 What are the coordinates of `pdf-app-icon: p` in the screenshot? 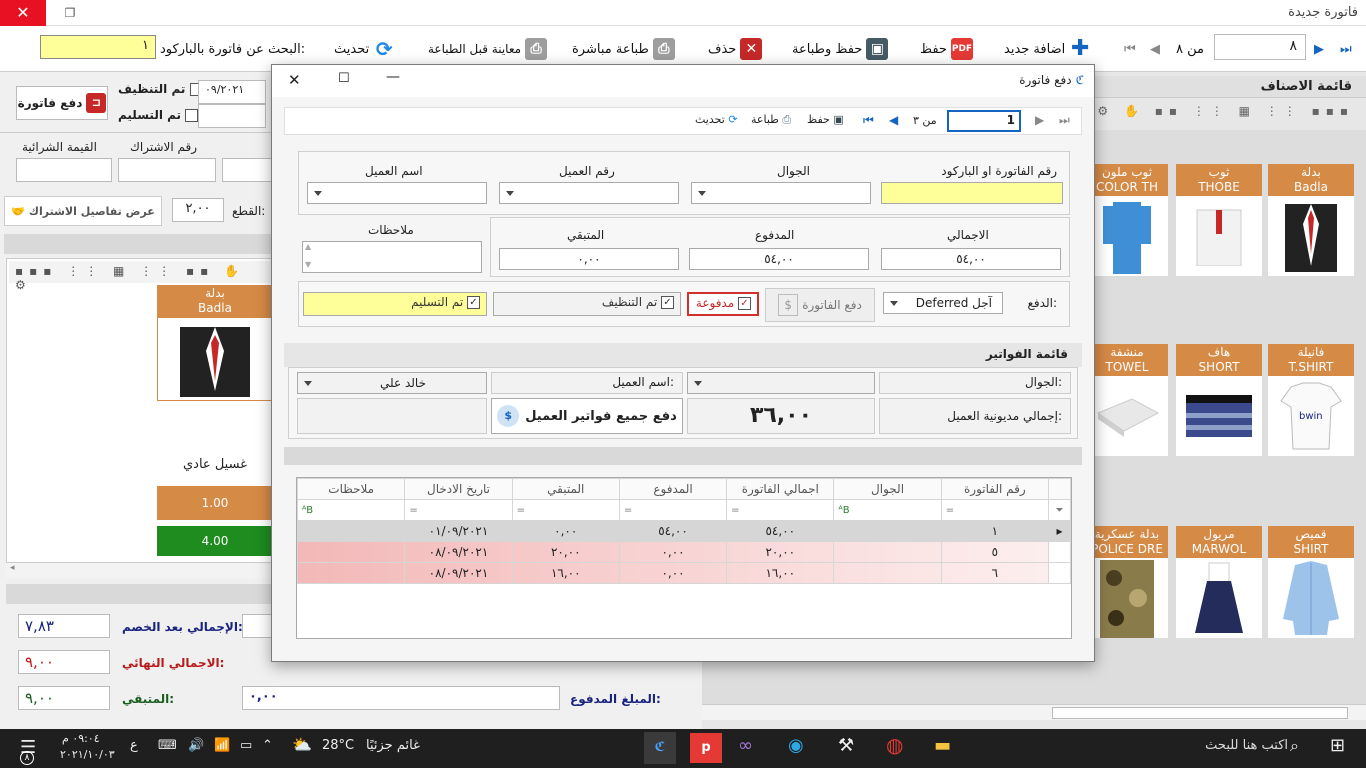 It's located at (706, 748).